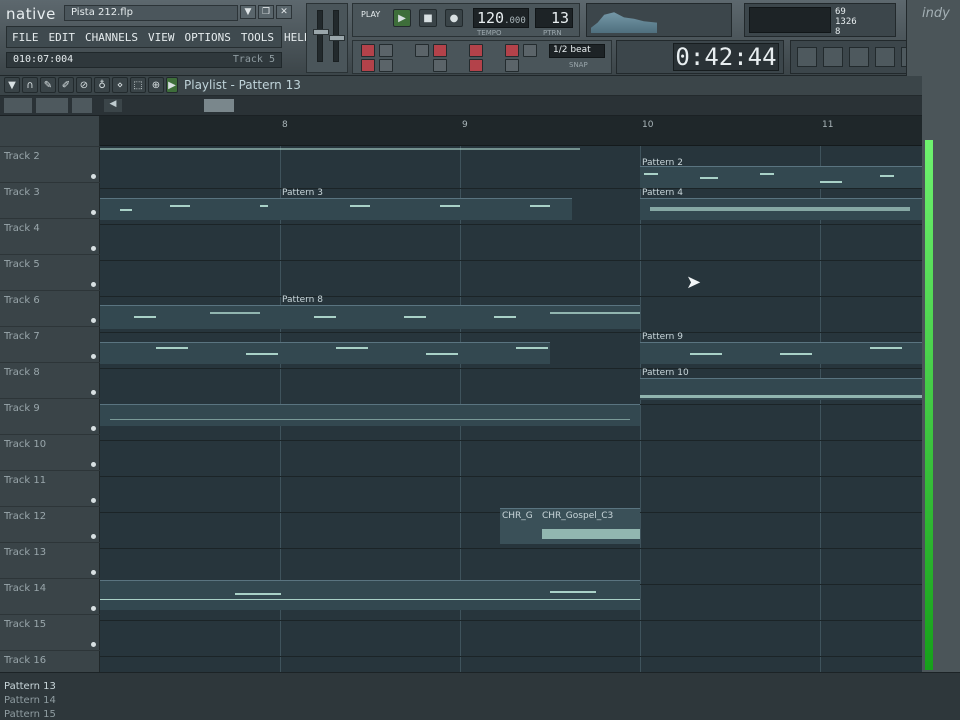  Describe the element at coordinates (84, 85) in the screenshot. I see `delete-icon: ⊘` at that location.